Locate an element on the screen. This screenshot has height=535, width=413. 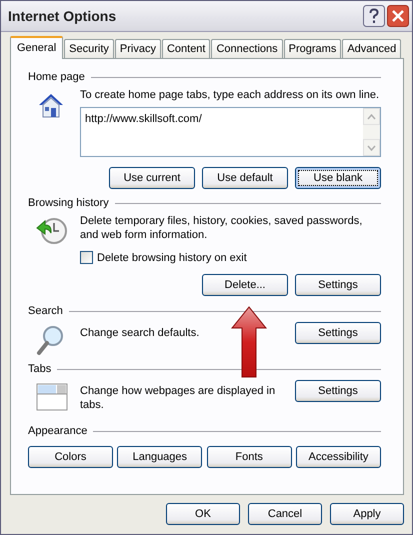
section-description: Change search defaults. is located at coordinates (140, 333).